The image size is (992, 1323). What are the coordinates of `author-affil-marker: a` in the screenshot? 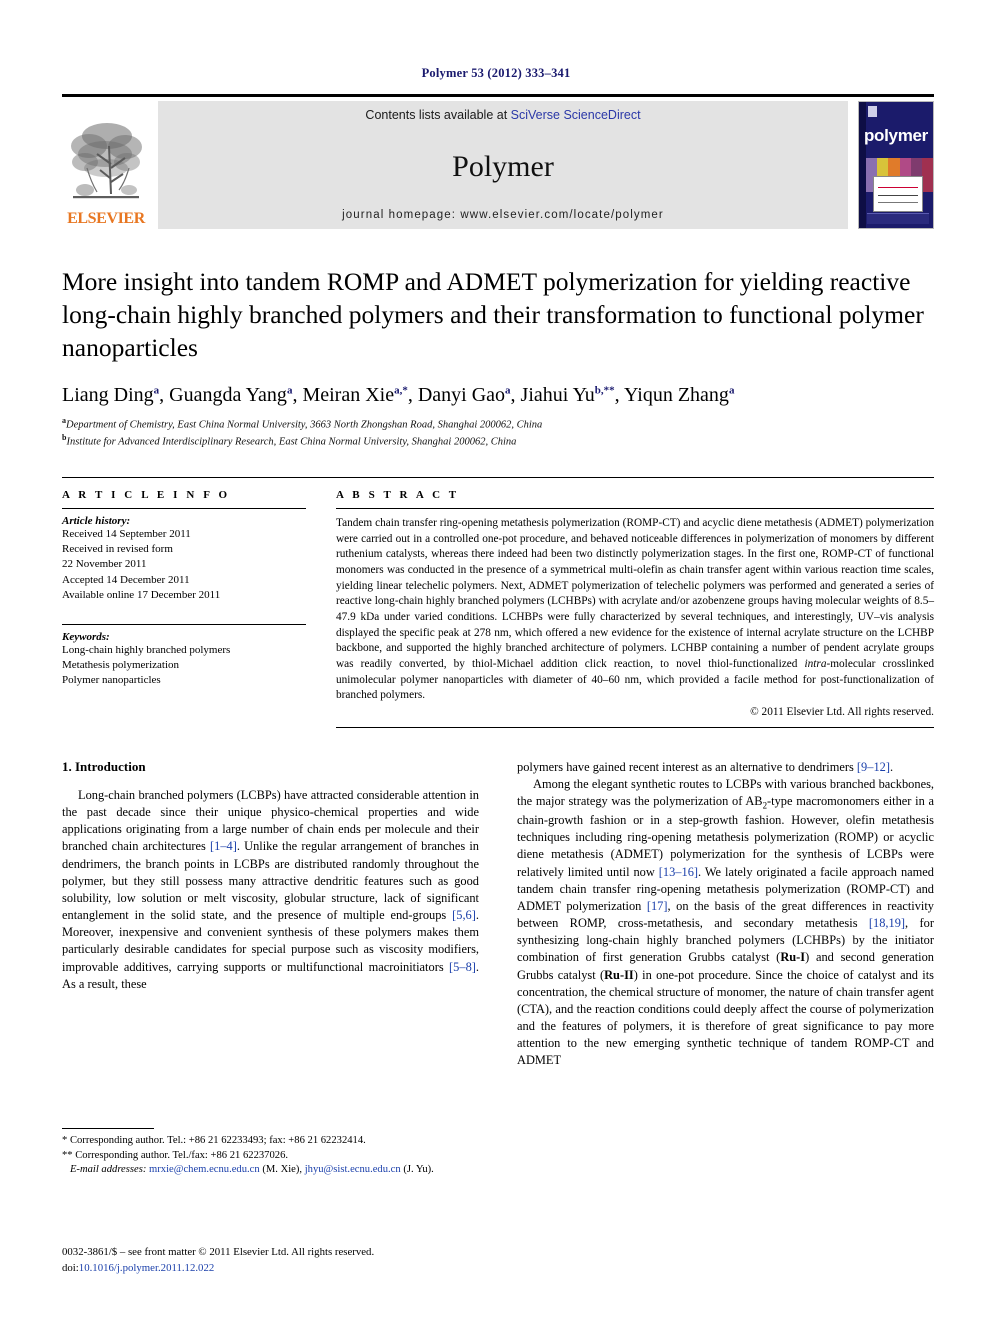 It's located at (731, 390).